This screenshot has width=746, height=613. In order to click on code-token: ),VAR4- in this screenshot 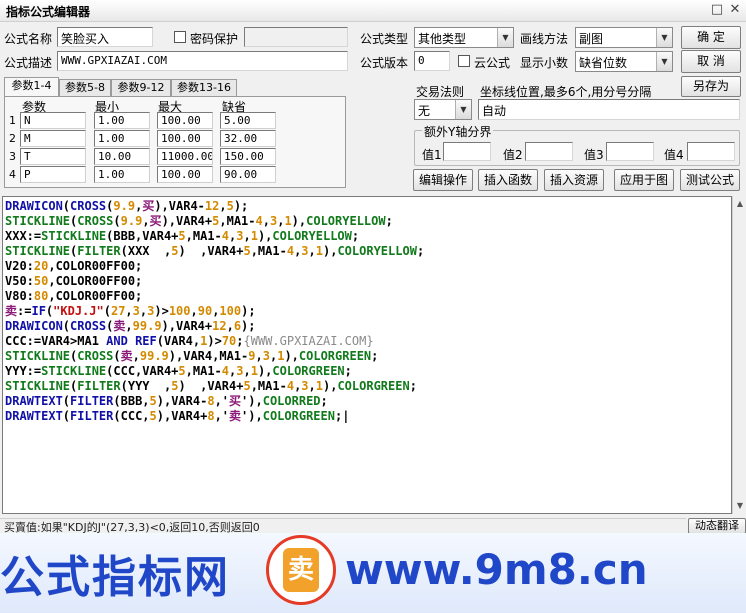, I will do `click(182, 401)`.